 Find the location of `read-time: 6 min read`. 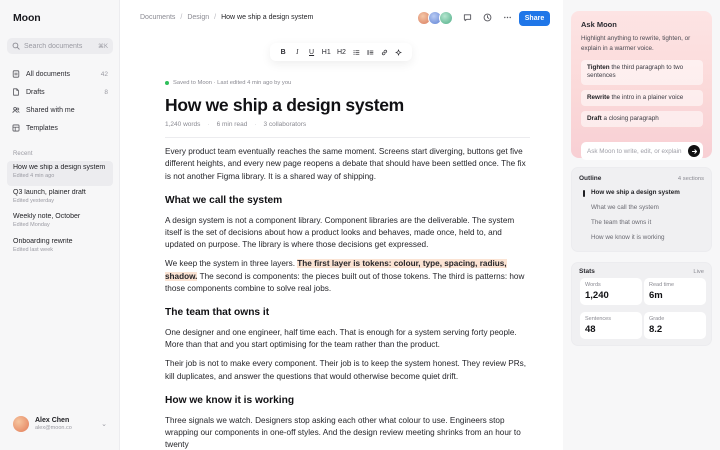

read-time: 6 min read is located at coordinates (232, 124).